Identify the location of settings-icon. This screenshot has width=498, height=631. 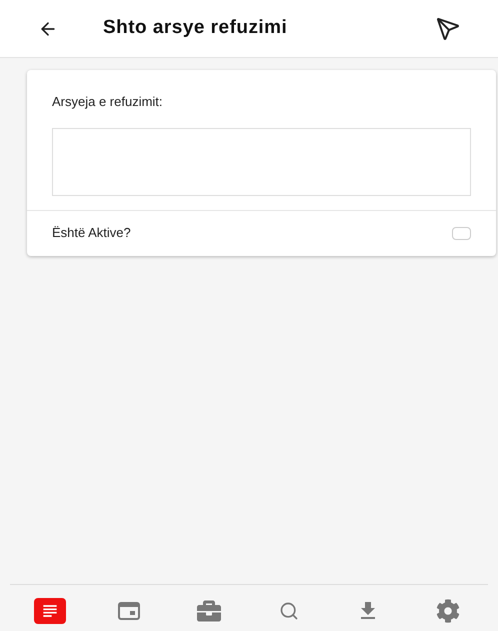
(448, 610).